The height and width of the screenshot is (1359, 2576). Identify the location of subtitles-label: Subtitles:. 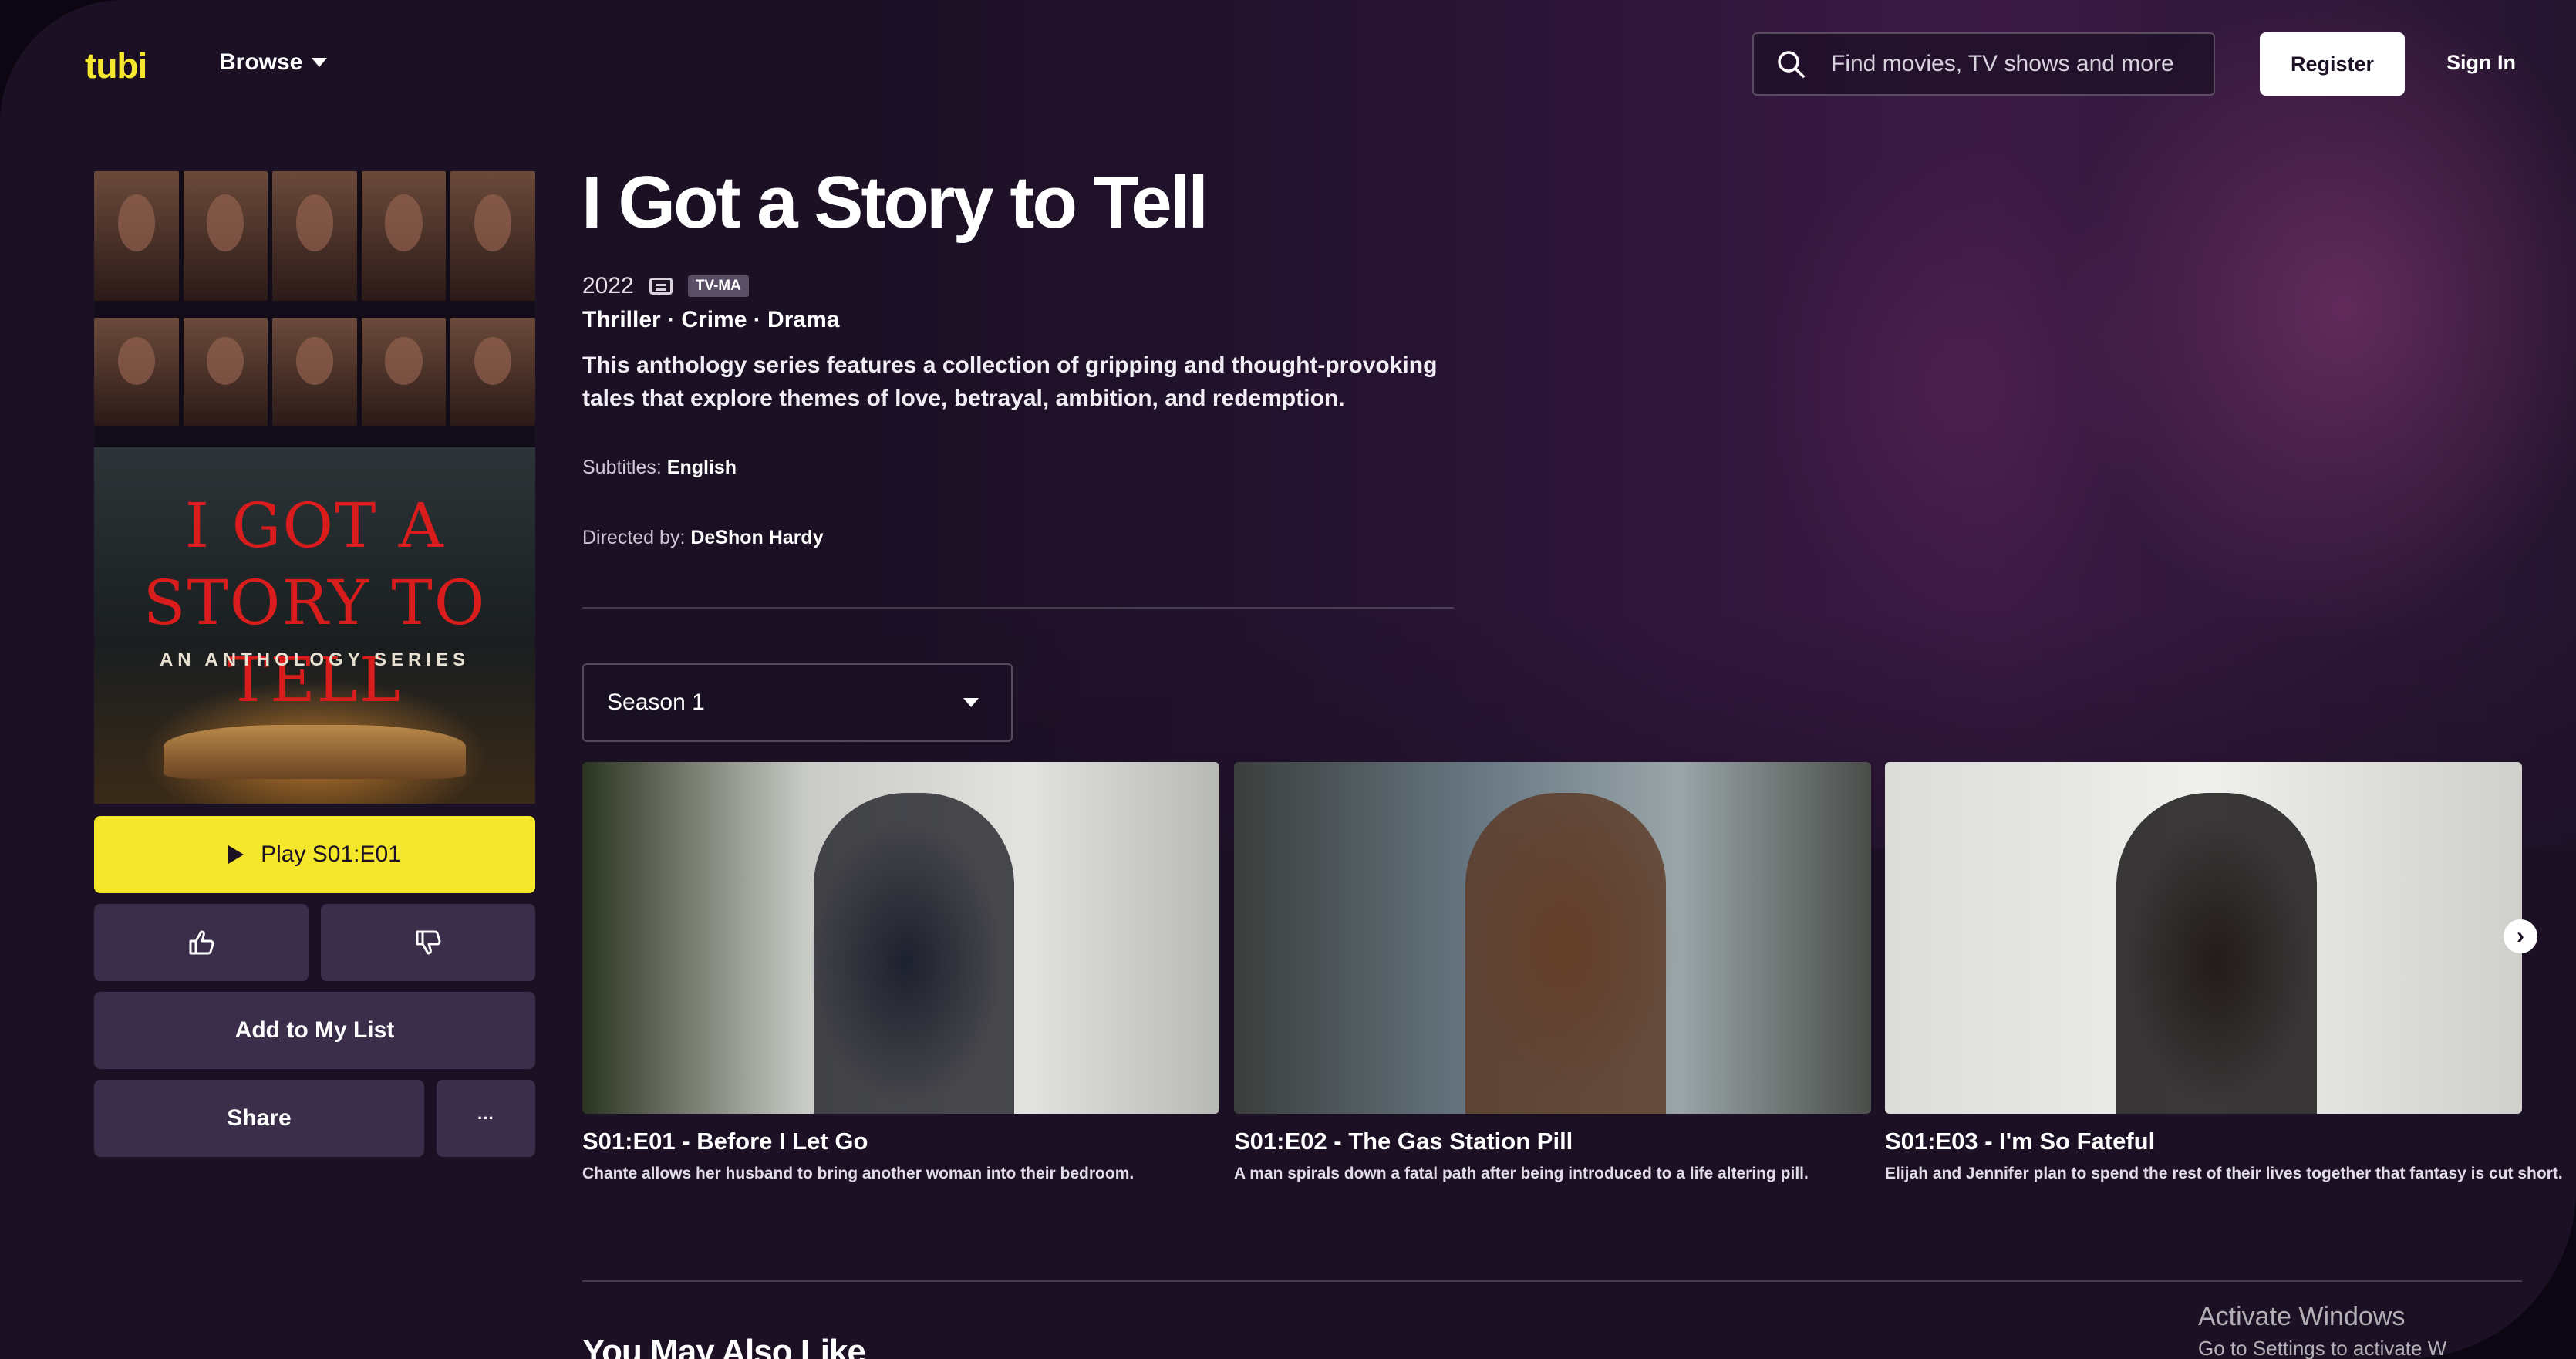
(622, 468).